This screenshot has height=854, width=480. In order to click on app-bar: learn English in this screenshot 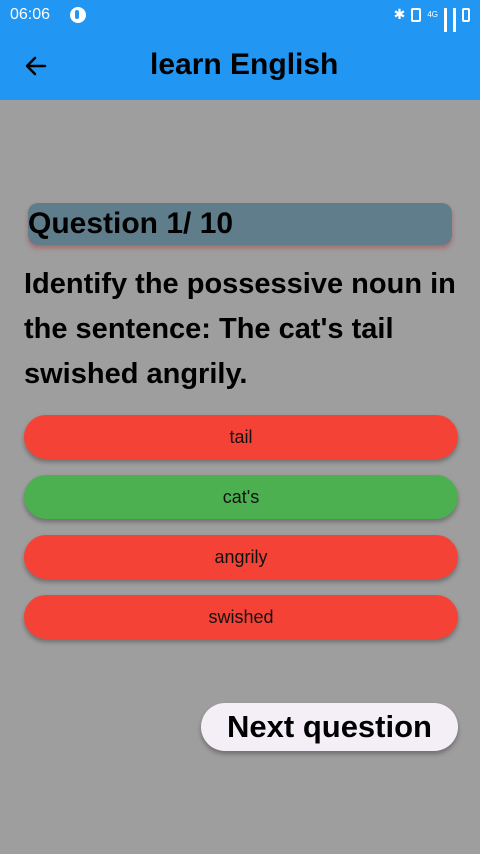, I will do `click(240, 66)`.